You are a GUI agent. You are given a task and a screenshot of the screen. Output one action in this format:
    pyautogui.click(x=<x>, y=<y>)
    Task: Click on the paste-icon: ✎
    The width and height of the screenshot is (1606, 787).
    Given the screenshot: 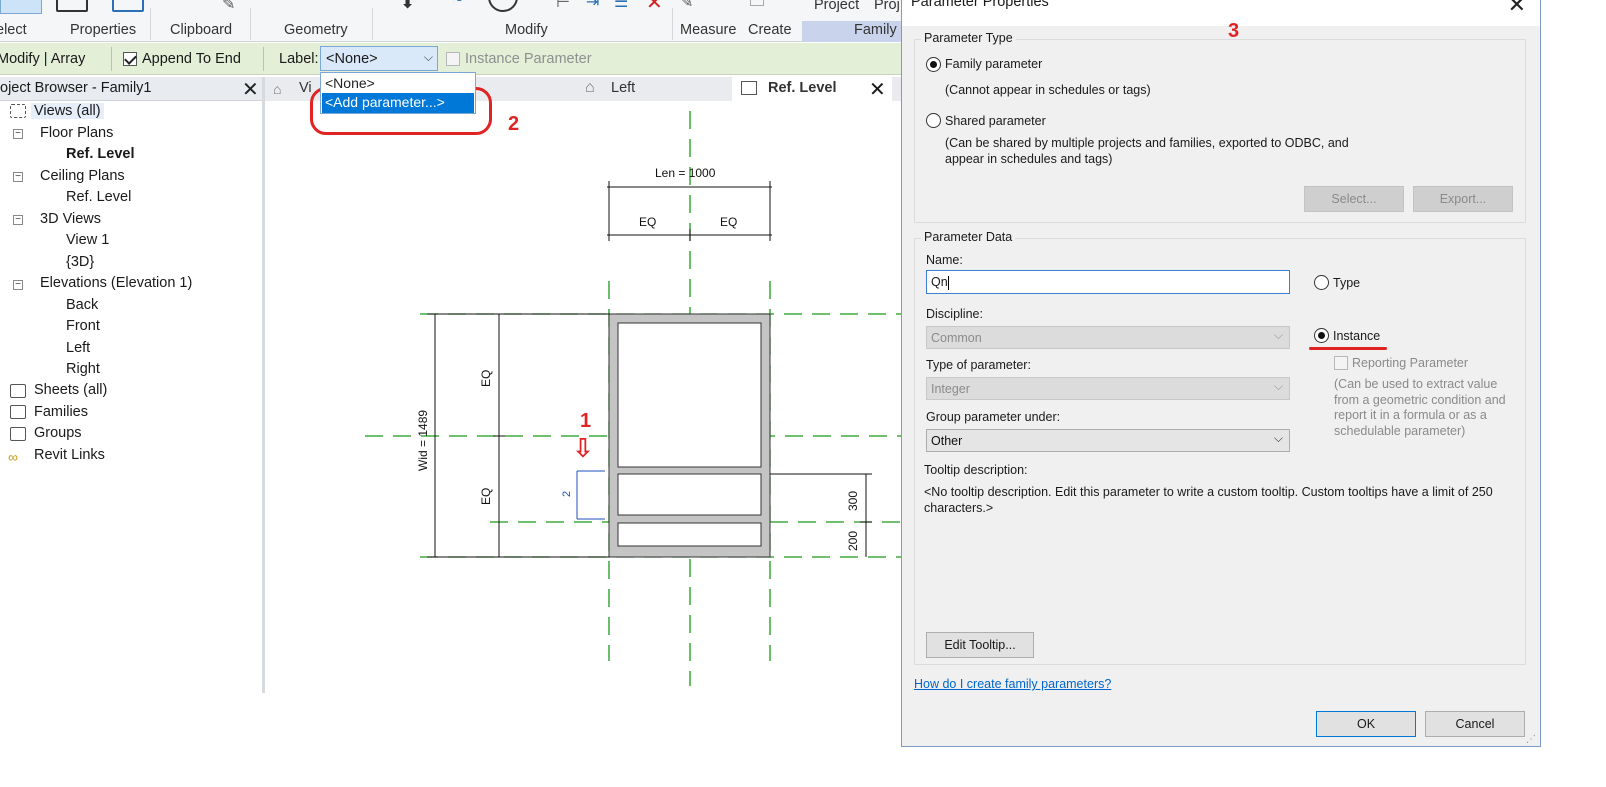 What is the action you would take?
    pyautogui.click(x=228, y=7)
    